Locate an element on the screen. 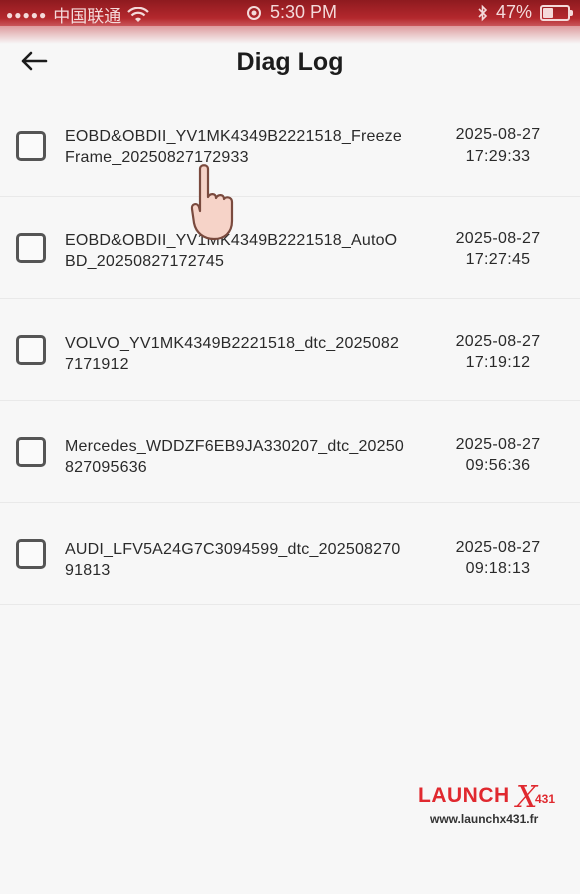  launch-watermark: LAUNCH X 431 www.launchx431.fr is located at coordinates (493, 807).